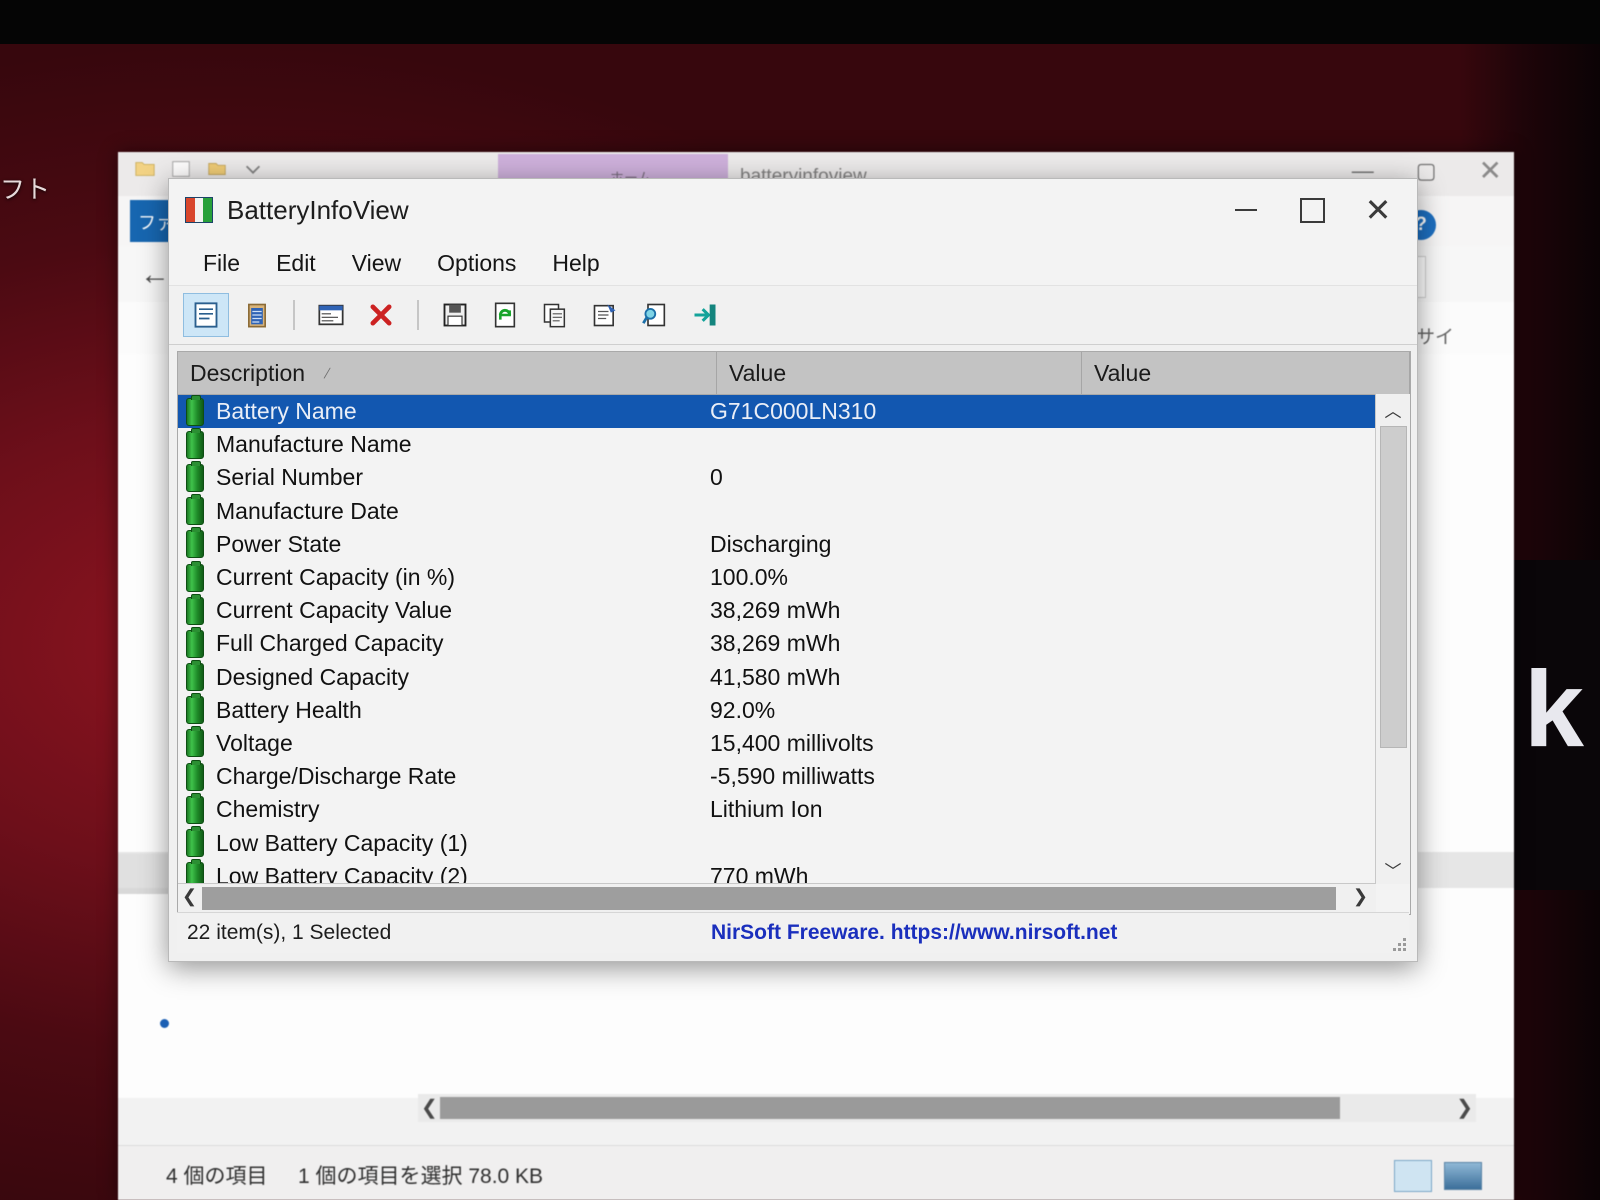 Image resolution: width=1600 pixels, height=1200 pixels. I want to click on scroll-up-arrow: ︿, so click(1393, 409).